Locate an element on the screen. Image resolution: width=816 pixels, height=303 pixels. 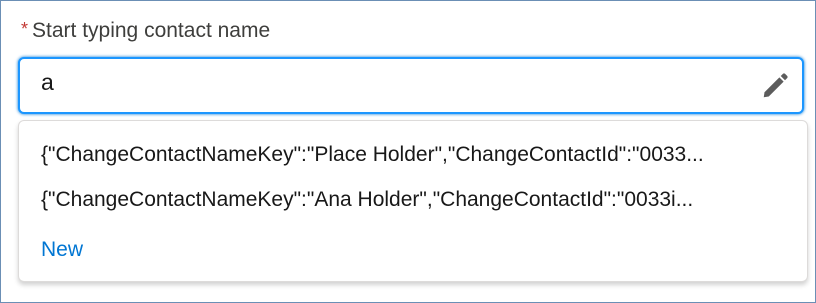
required-marker: * is located at coordinates (25, 29).